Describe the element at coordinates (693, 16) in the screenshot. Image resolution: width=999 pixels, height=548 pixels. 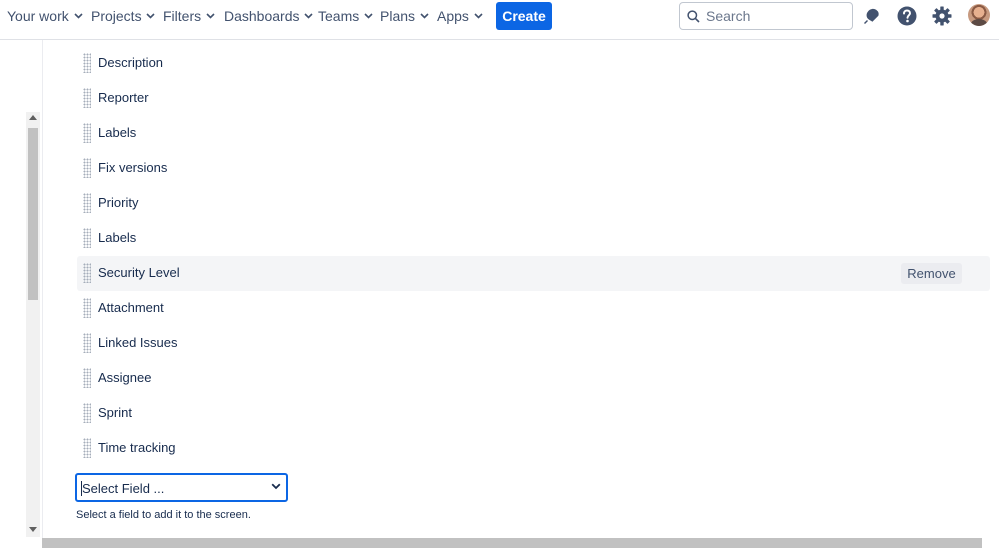
I see `search-icon` at that location.